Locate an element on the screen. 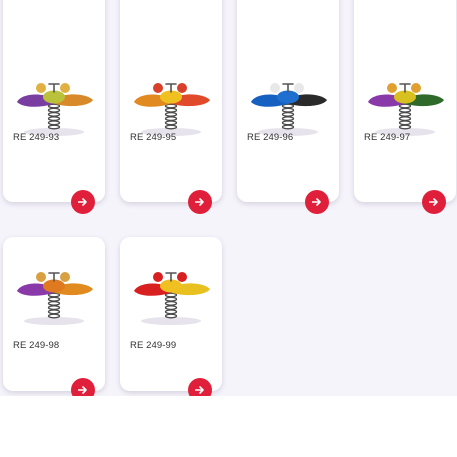 The height and width of the screenshot is (457, 457). product-card: RE 249-99 is located at coordinates (171, 316).